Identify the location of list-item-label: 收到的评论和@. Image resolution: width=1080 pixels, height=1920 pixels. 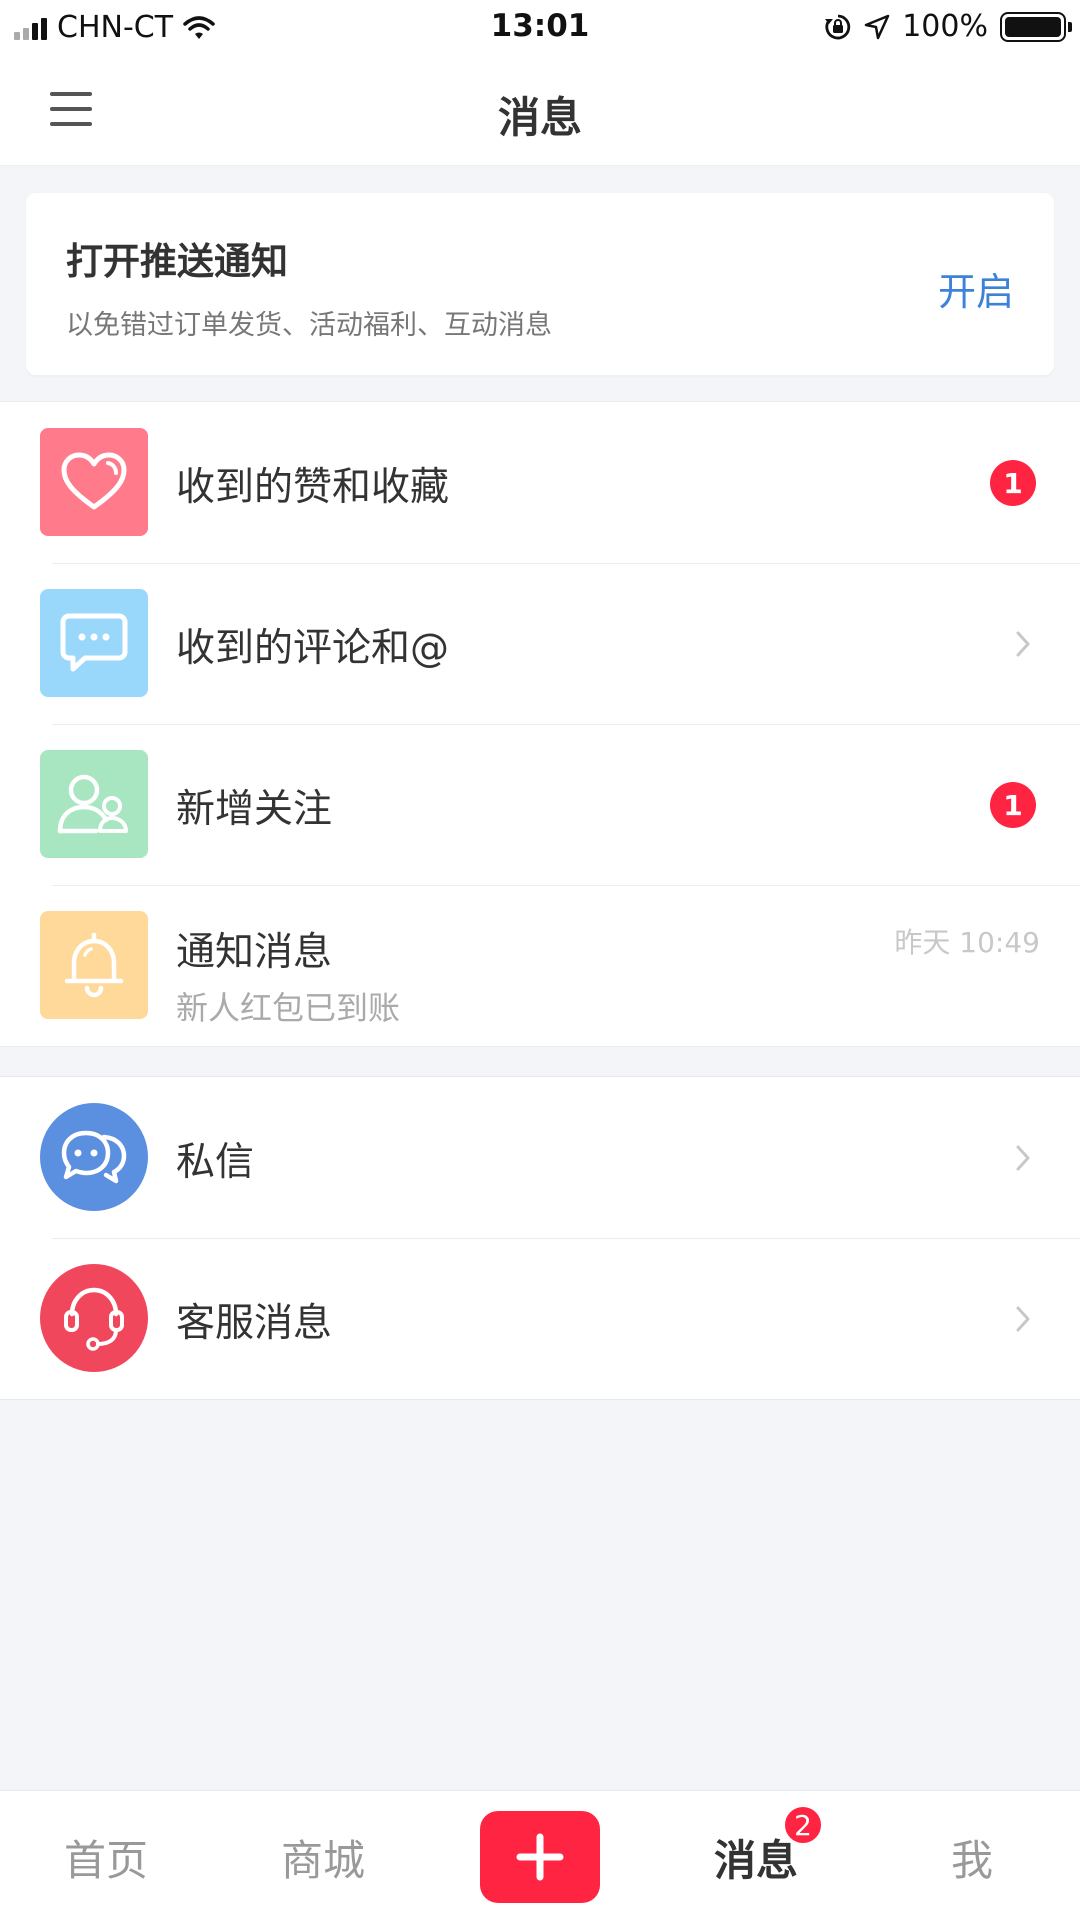
(313, 648).